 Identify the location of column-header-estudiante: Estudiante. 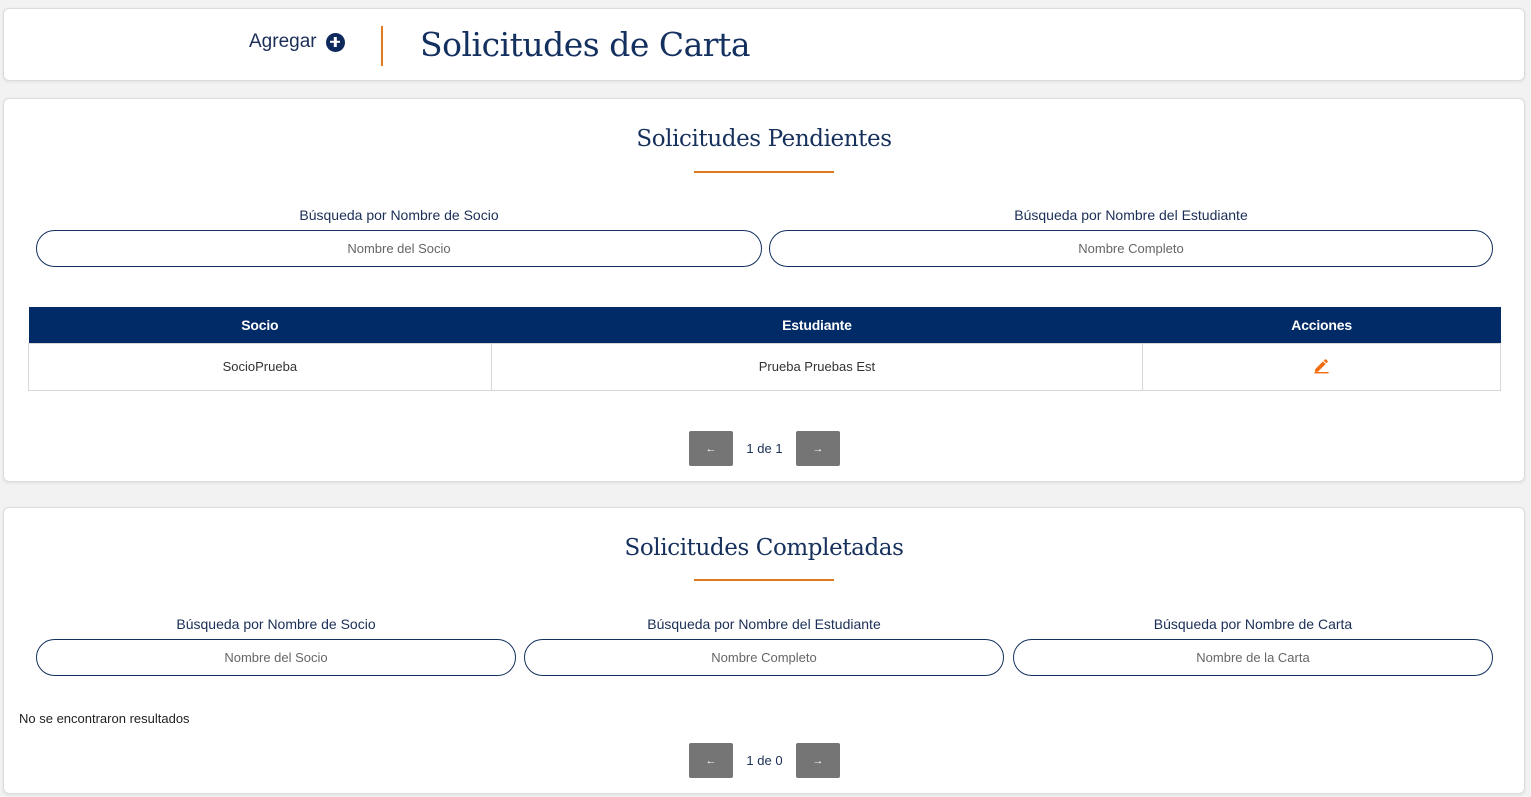
(817, 325).